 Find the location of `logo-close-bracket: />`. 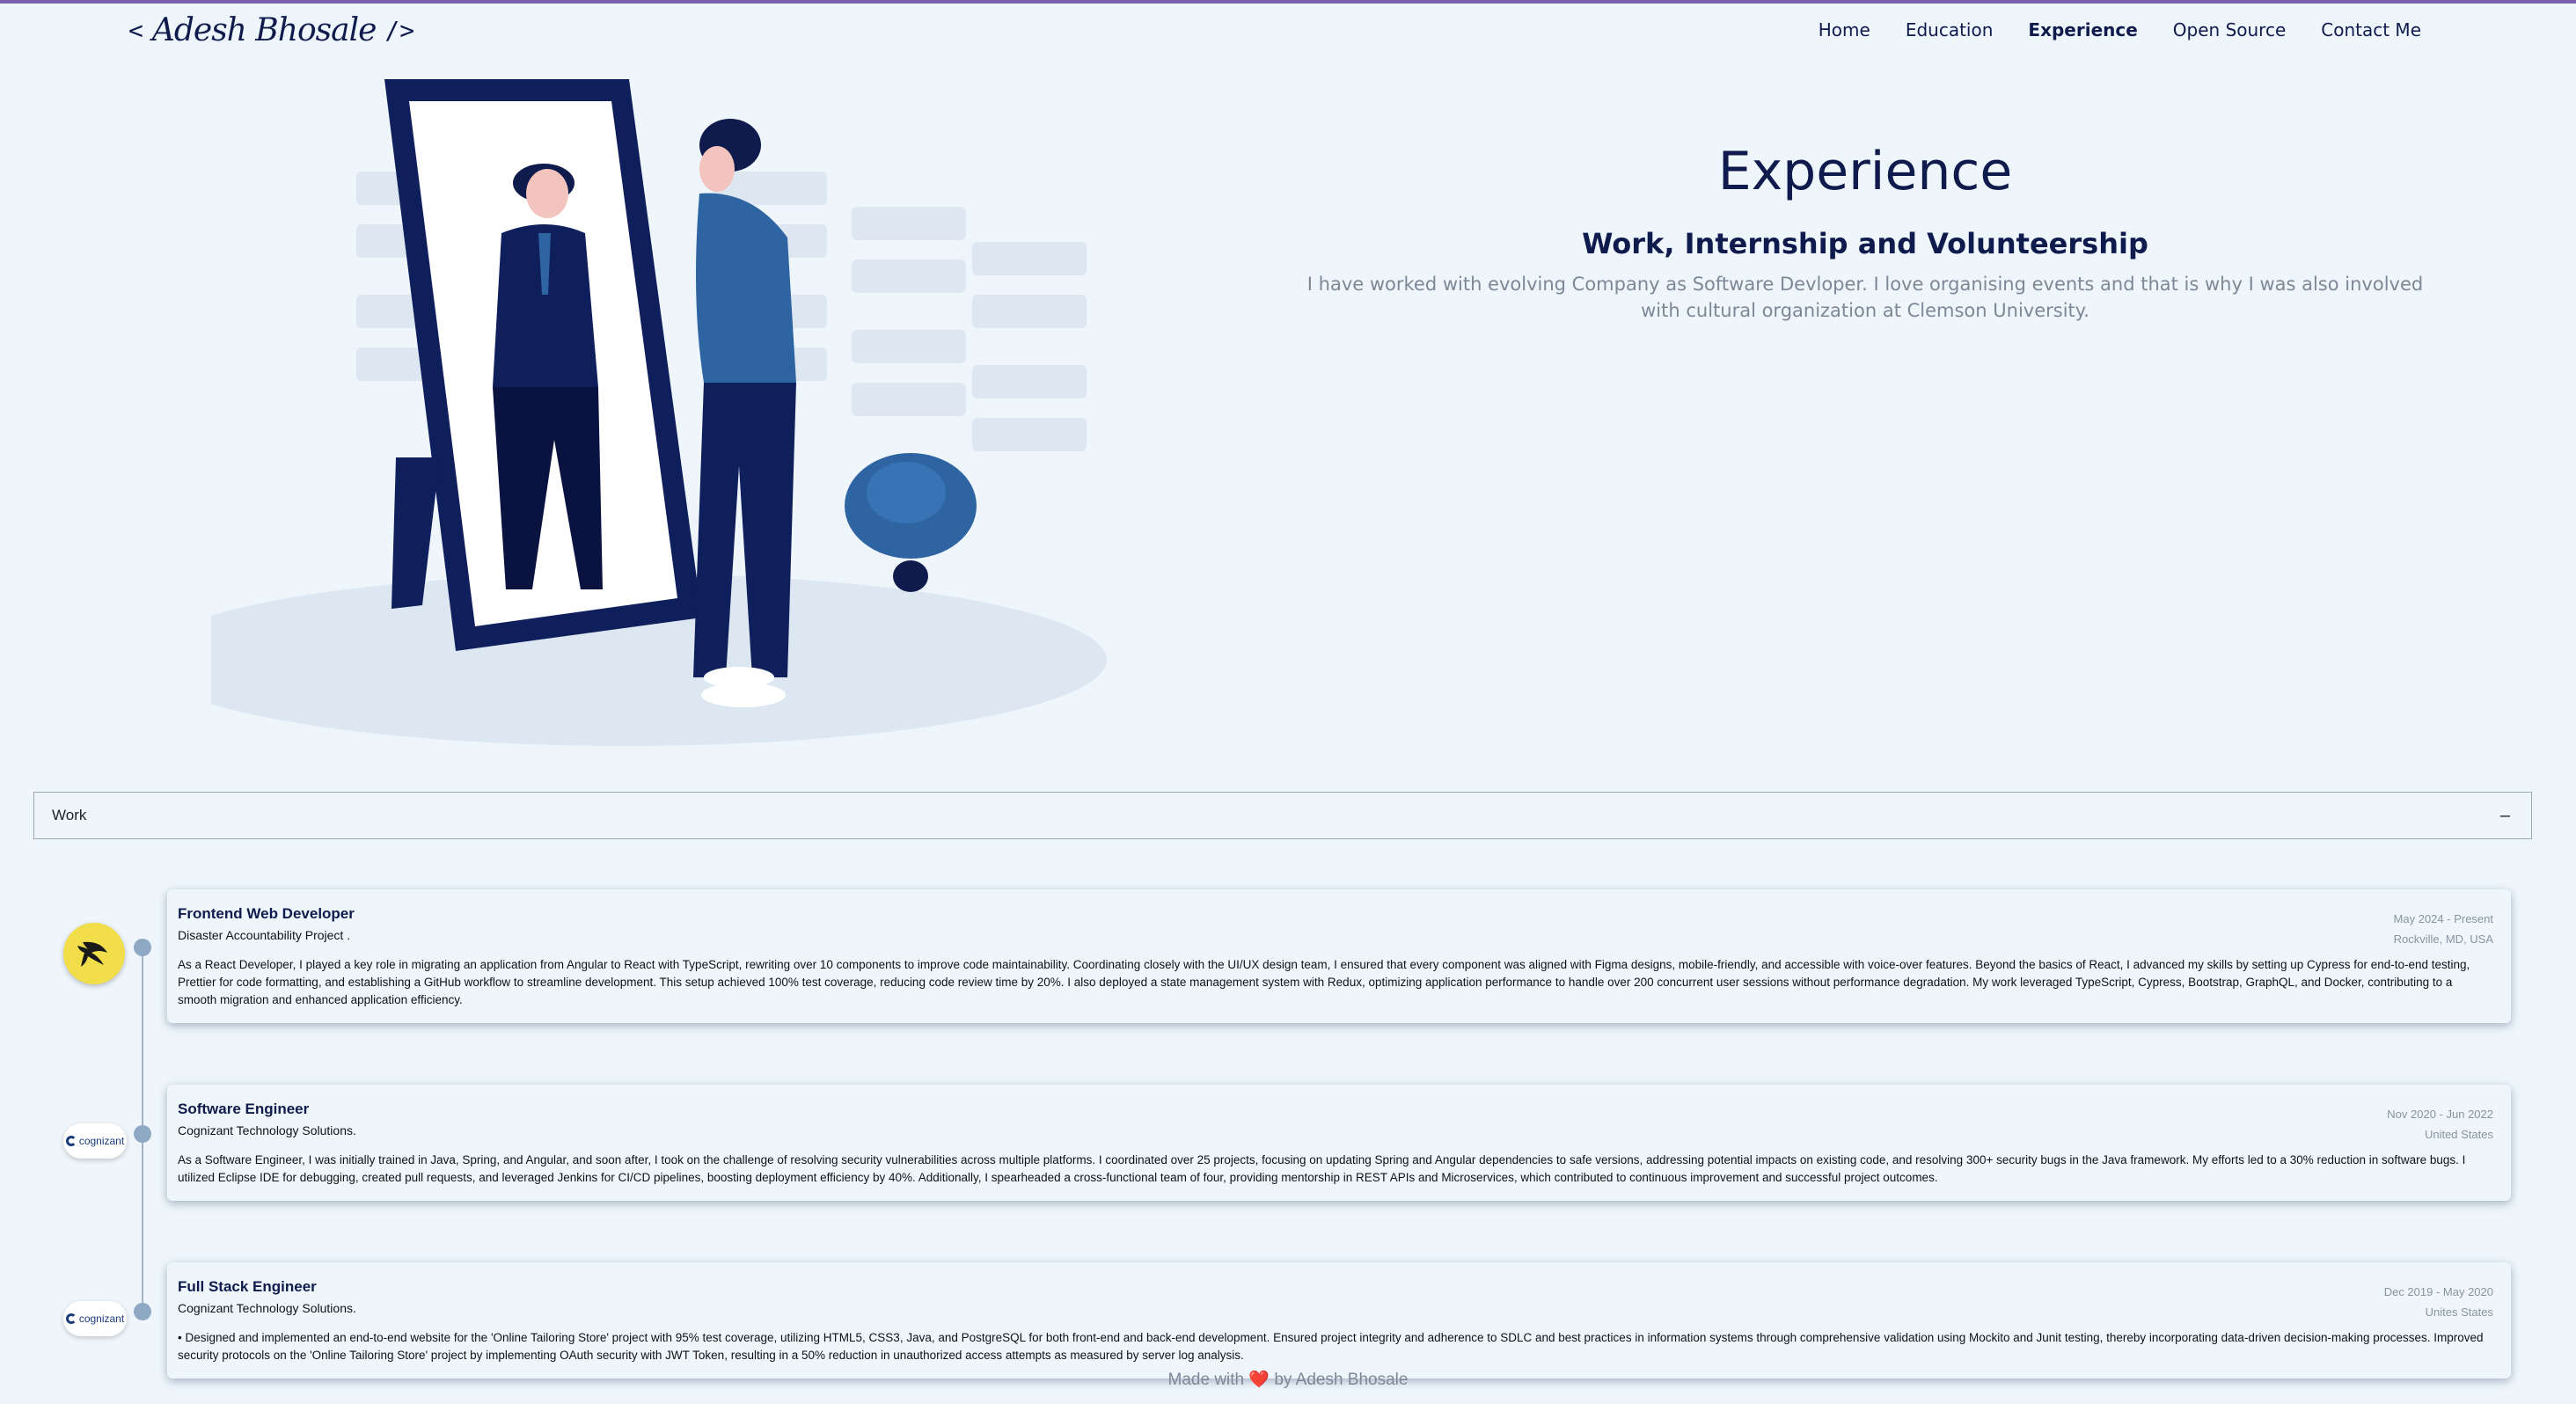

logo-close-bracket: /> is located at coordinates (399, 30).